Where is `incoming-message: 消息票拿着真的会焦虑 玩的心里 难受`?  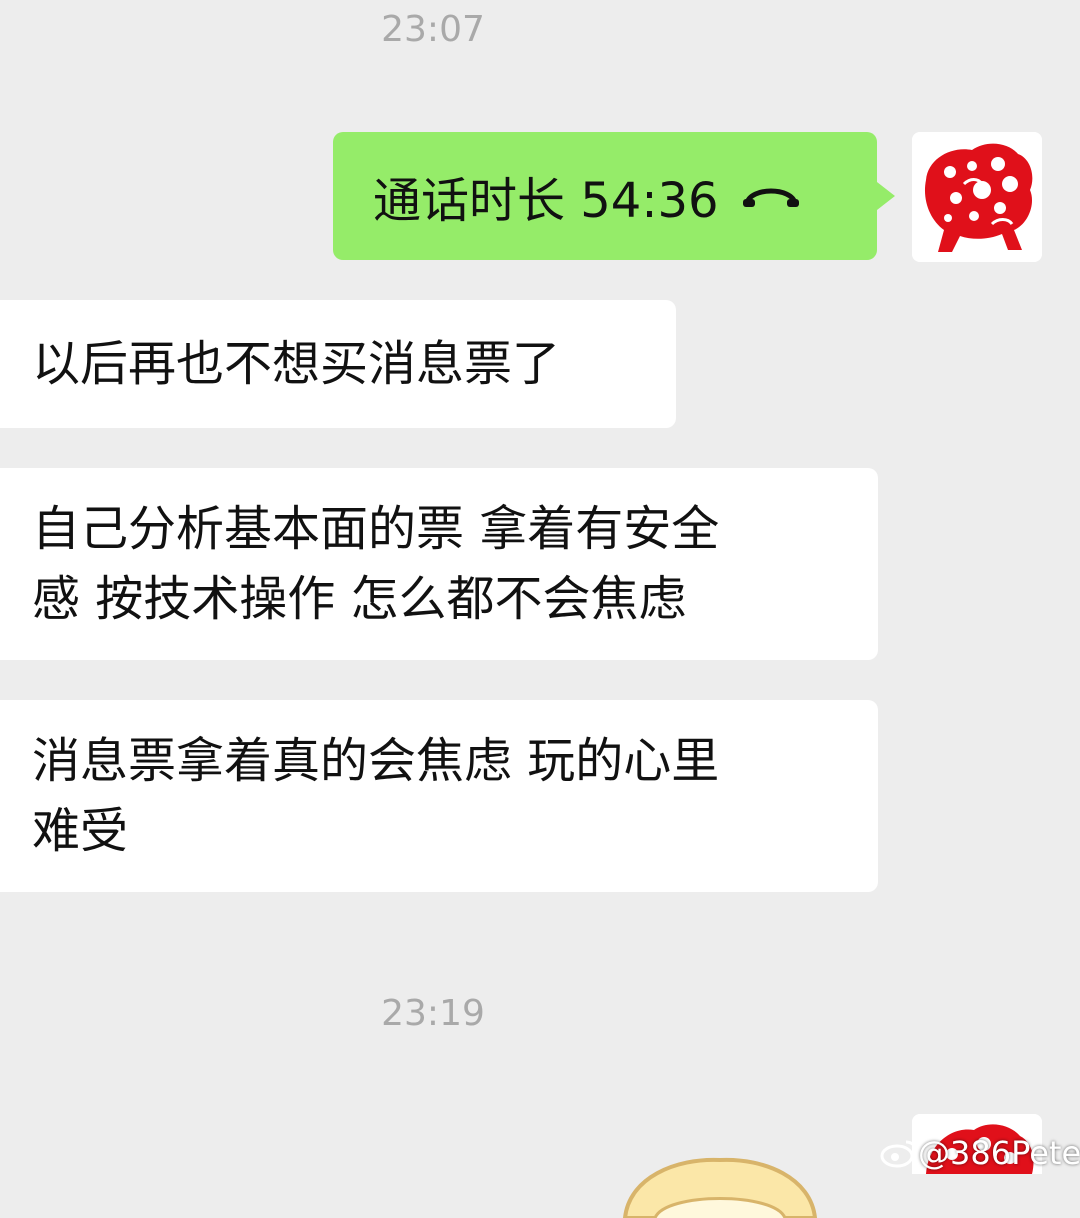 incoming-message: 消息票拿着真的会焦虑 玩的心里 难受 is located at coordinates (439, 796).